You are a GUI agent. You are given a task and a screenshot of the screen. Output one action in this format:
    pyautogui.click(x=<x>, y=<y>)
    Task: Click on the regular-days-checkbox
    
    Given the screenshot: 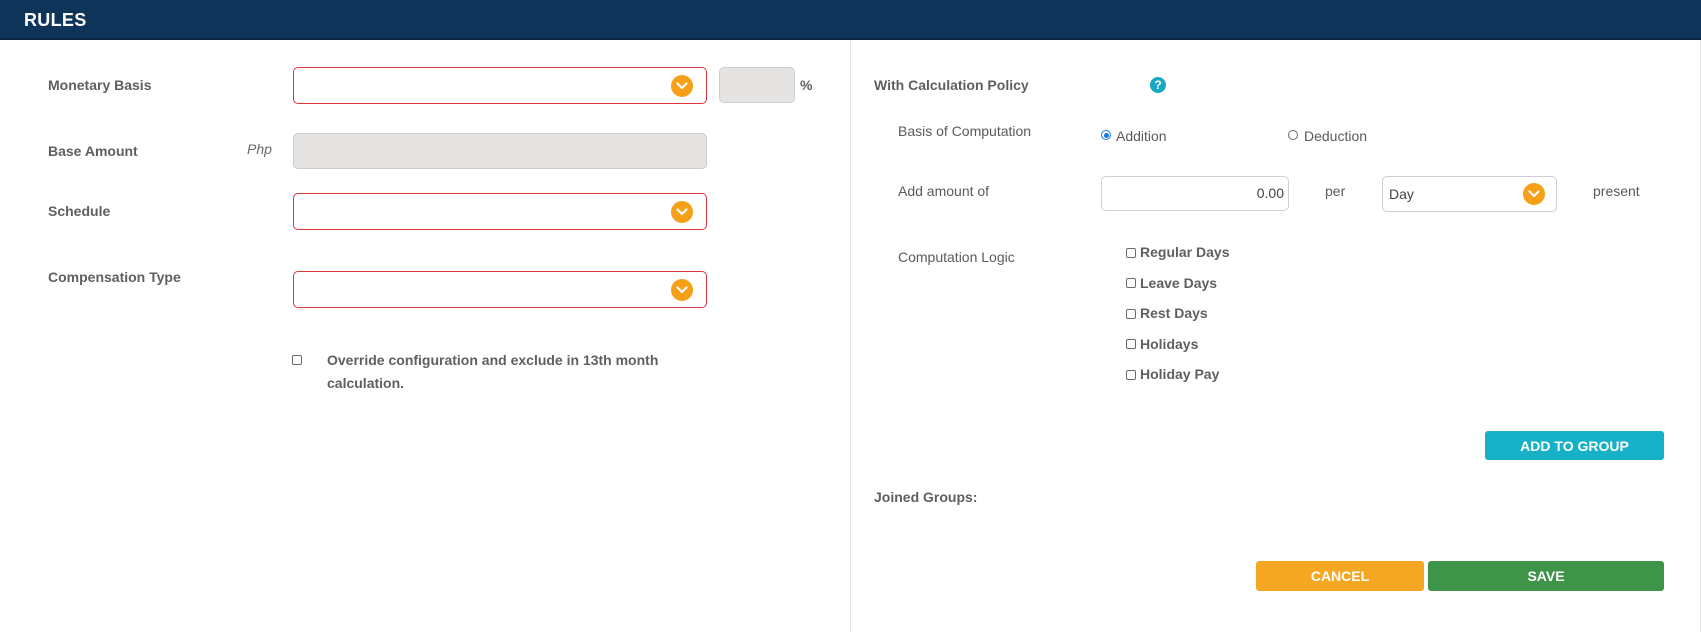 What is the action you would take?
    pyautogui.click(x=1131, y=253)
    